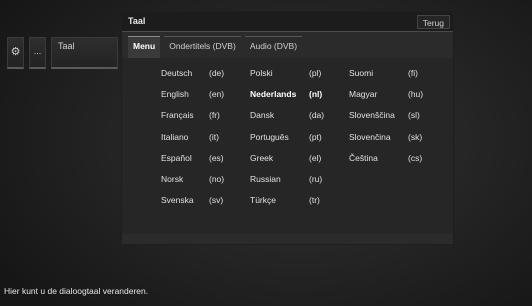  Describe the element at coordinates (415, 157) in the screenshot. I see `language-code: (cs)` at that location.